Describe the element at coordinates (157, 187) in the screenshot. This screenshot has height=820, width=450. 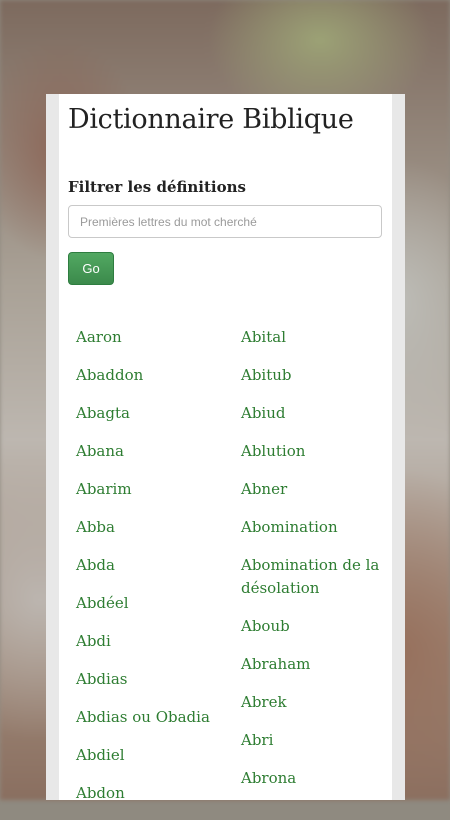
I see `filter-label: Filtrer les définitions` at that location.